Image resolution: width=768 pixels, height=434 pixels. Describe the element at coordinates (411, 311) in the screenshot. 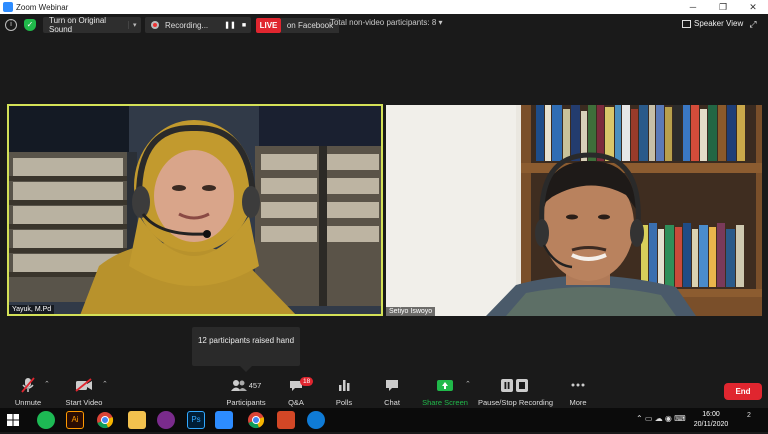

I see `participant-name-label: Setiyo Iswoyo` at that location.